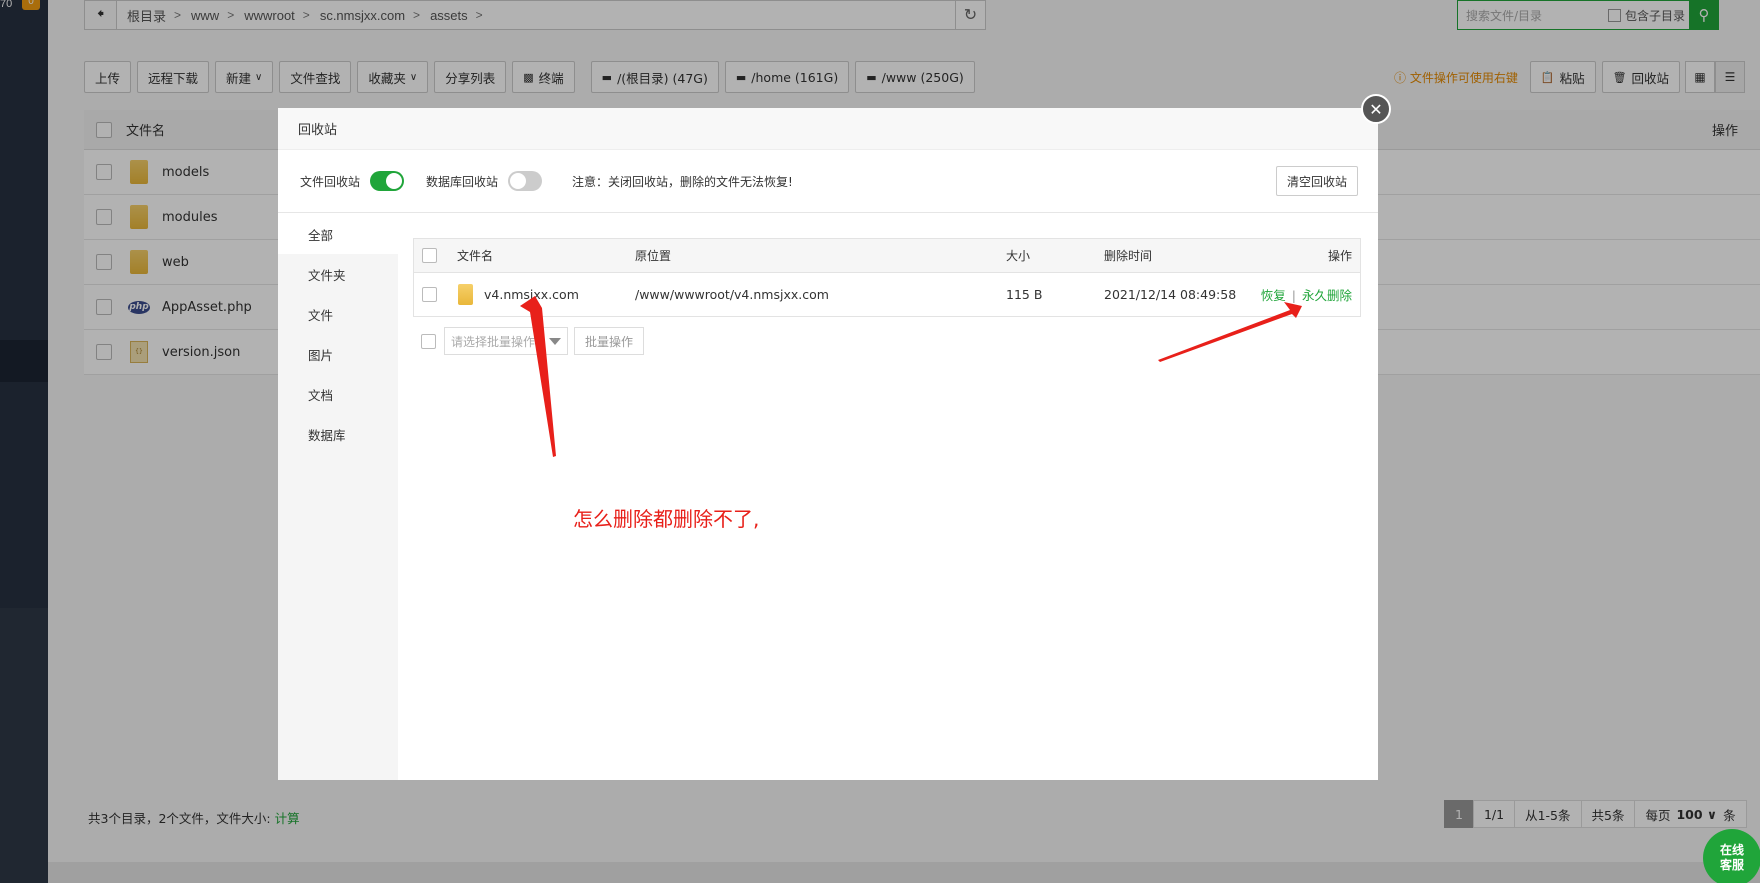 This screenshot has height=883, width=1760. What do you see at coordinates (1170, 294) in the screenshot?
I see `recycle-item-time: 2021/12/14 08:49:58` at bounding box center [1170, 294].